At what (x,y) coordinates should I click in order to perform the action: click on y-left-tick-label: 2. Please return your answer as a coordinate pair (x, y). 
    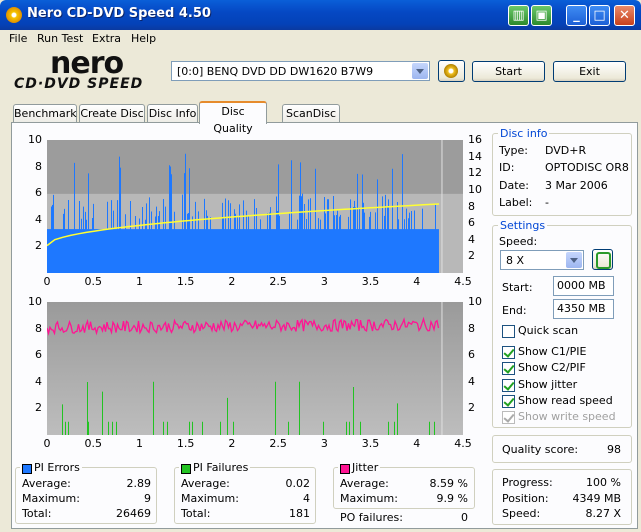
    Looking at the image, I should click on (38, 246).